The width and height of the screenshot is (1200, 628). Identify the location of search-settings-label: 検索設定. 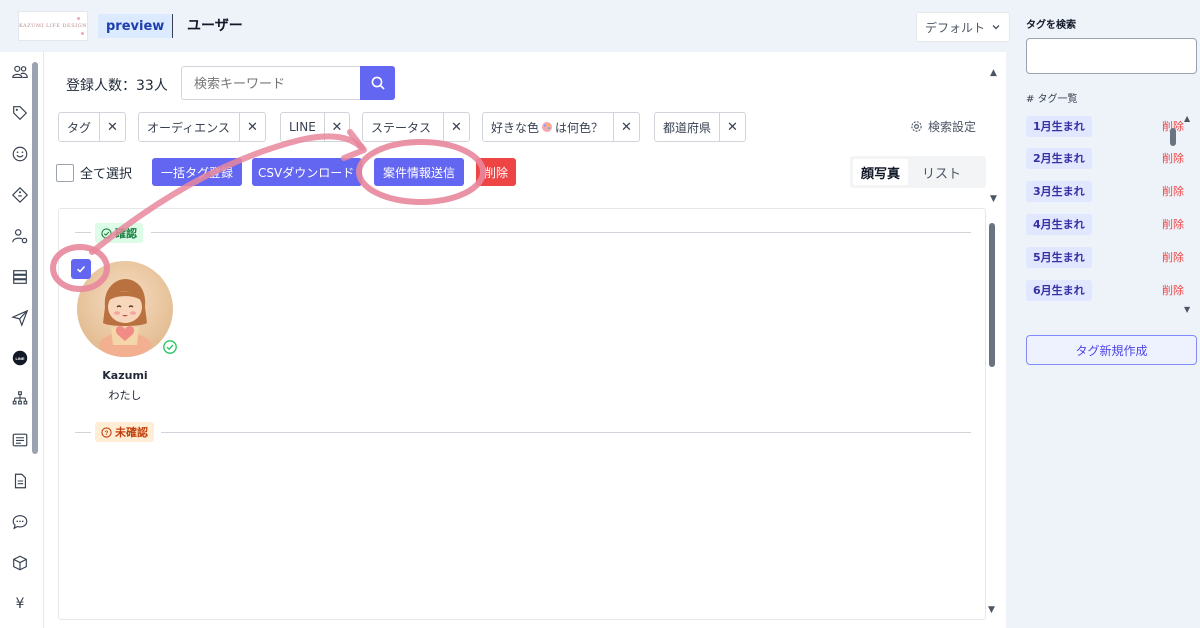
(952, 127).